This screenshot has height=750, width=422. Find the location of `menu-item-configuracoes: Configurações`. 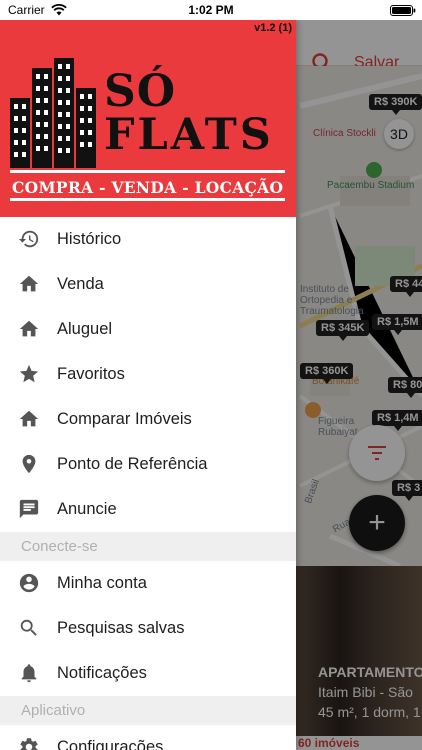

menu-item-configuracoes: Configurações is located at coordinates (148, 737).